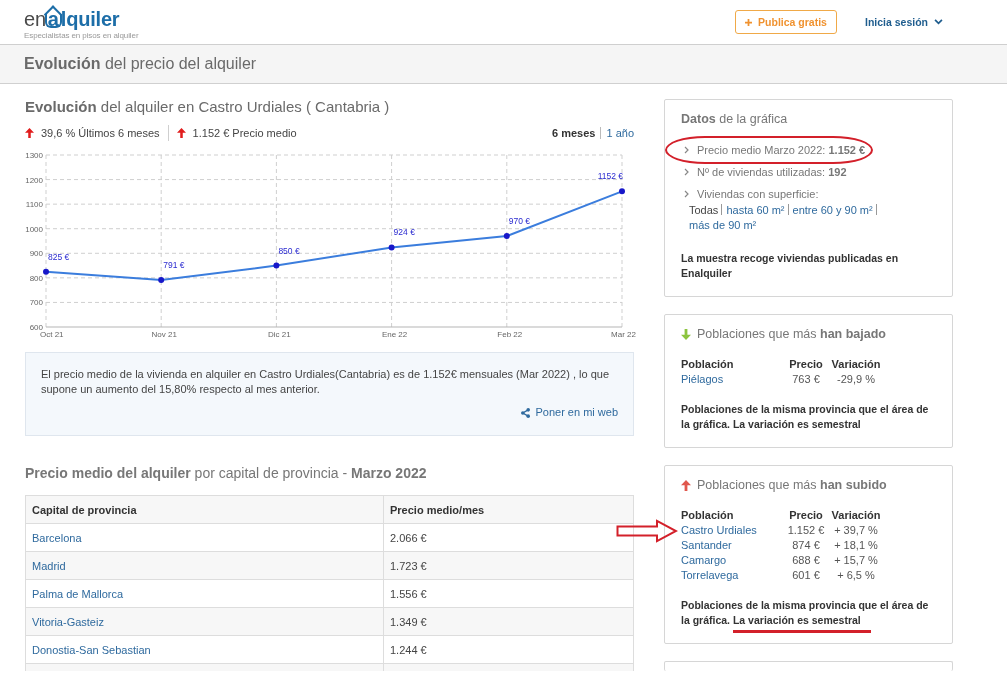 Image resolution: width=1007 pixels, height=691 pixels. What do you see at coordinates (204, 509) in the screenshot?
I see `column-header: Capital de provincia` at bounding box center [204, 509].